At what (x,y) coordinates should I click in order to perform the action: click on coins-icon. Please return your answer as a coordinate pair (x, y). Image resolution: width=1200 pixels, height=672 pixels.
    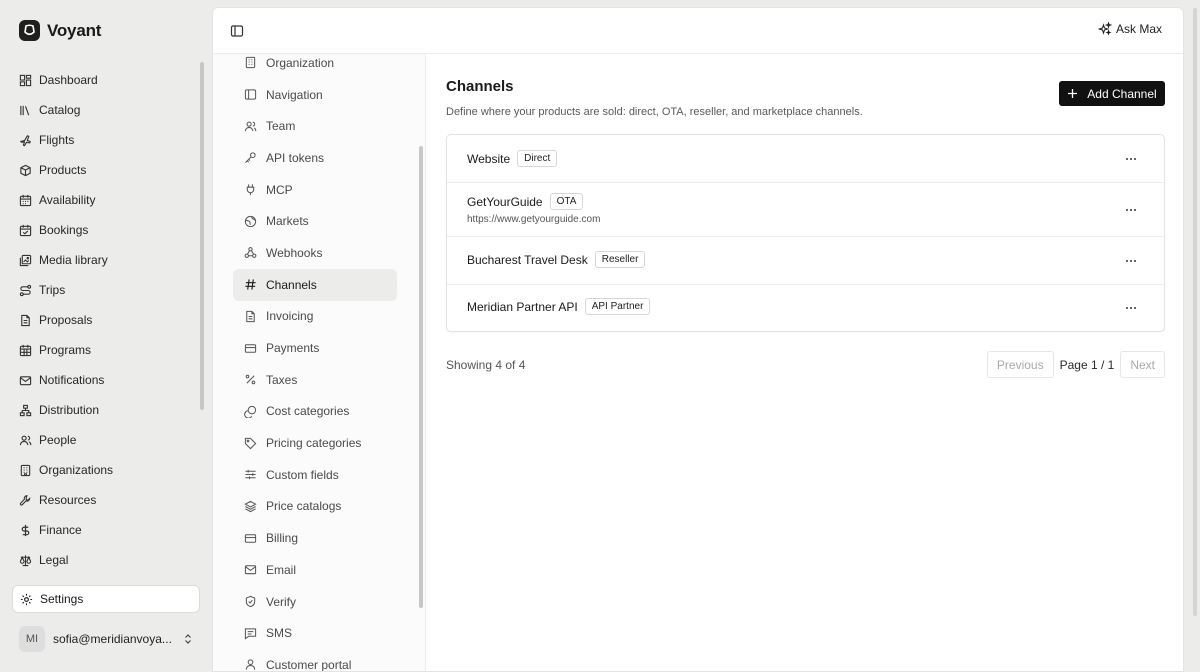
    Looking at the image, I should click on (250, 411).